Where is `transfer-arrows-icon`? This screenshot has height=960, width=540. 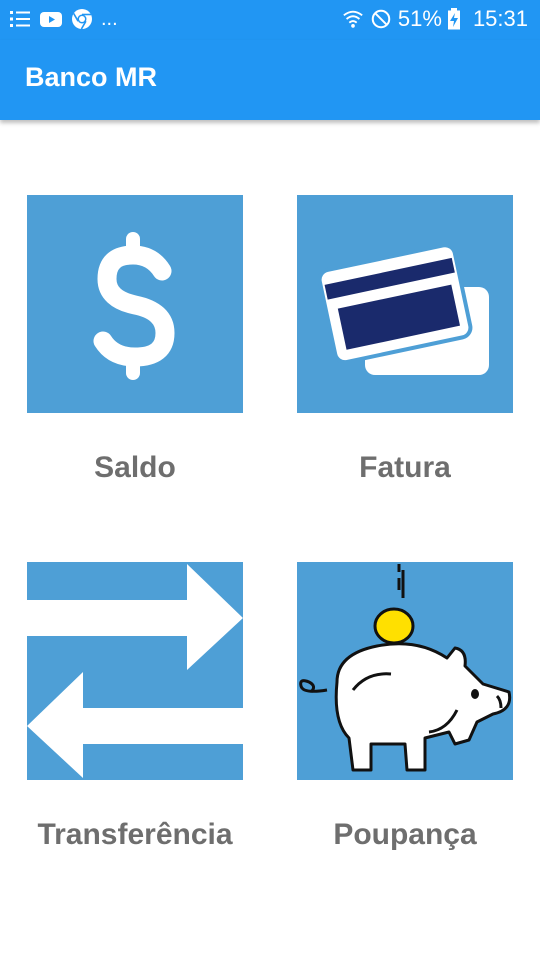 transfer-arrows-icon is located at coordinates (135, 671).